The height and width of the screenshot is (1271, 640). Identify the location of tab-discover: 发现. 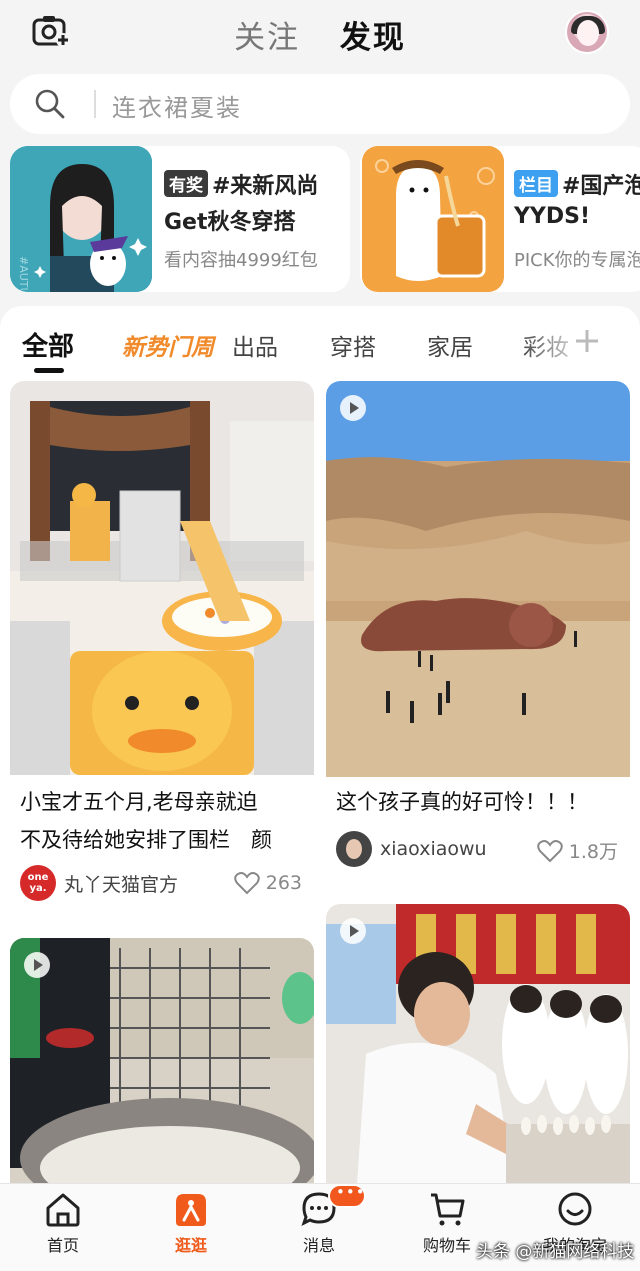
(373, 34).